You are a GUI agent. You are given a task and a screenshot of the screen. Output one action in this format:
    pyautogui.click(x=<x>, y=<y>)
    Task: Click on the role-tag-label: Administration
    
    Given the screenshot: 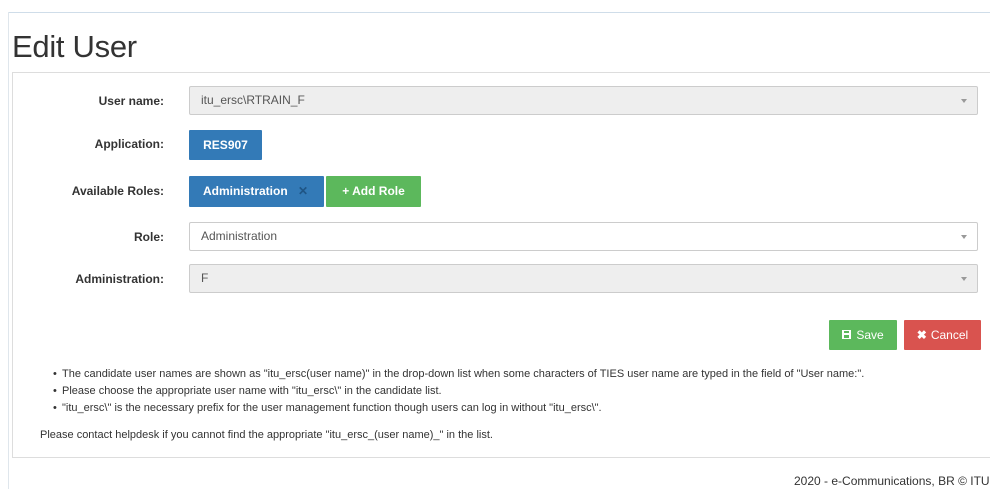 What is the action you would take?
    pyautogui.click(x=245, y=191)
    